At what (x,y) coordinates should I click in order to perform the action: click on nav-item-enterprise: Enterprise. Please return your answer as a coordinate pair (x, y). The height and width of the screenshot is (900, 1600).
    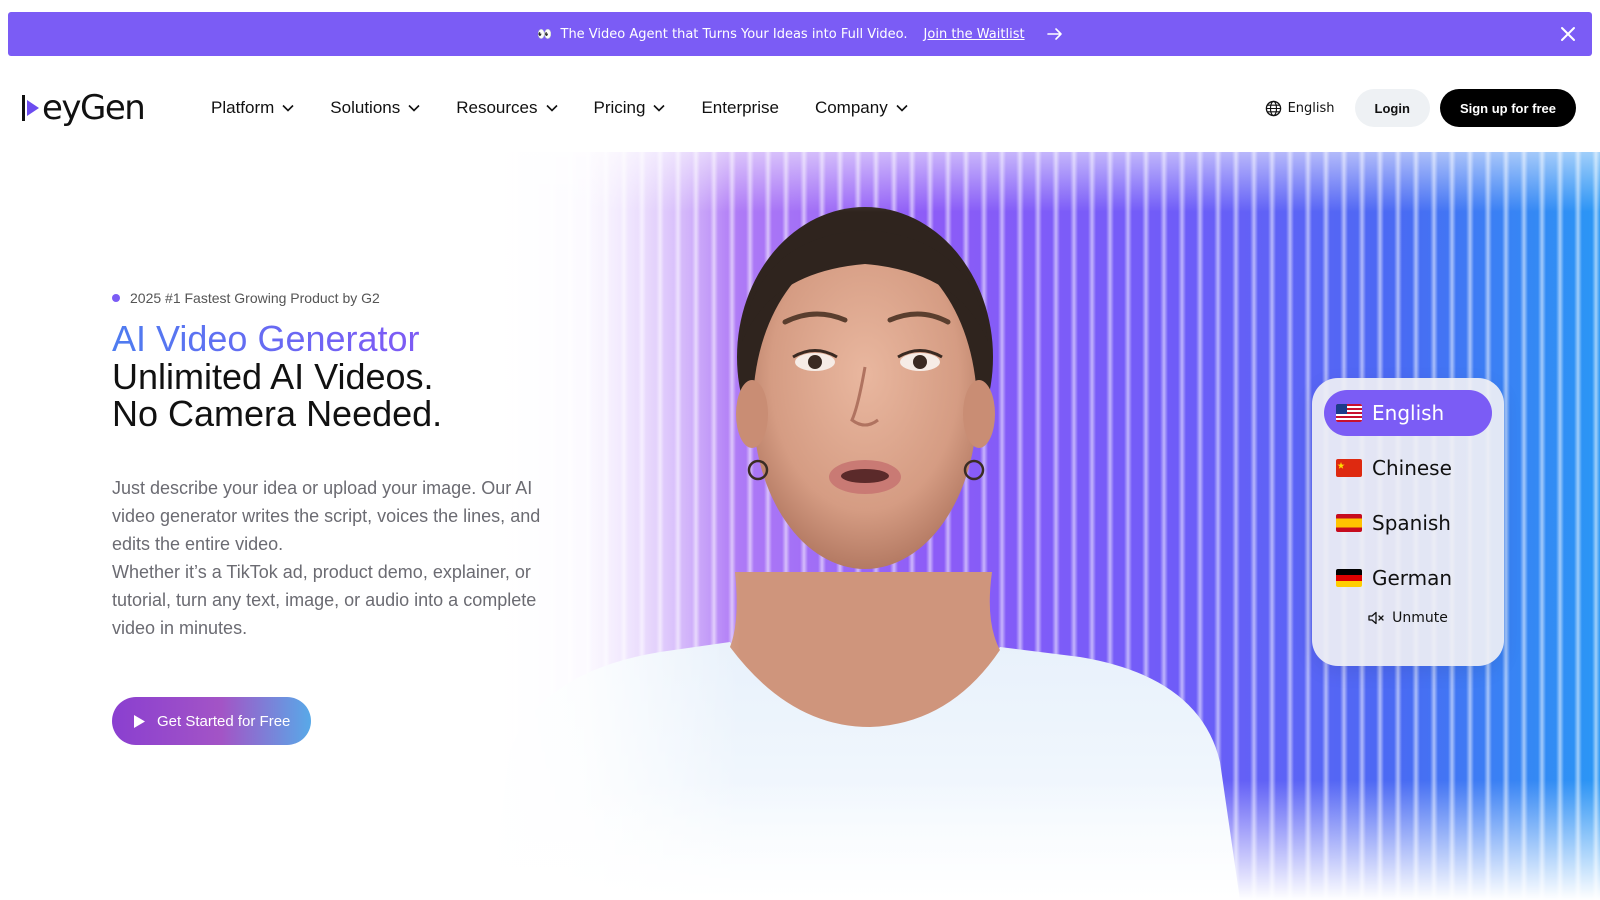
    Looking at the image, I should click on (739, 108).